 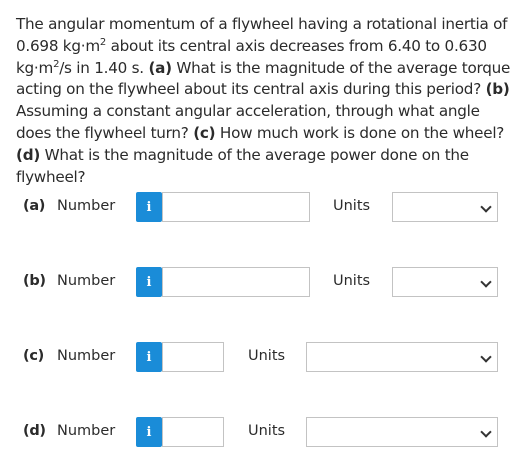 What do you see at coordinates (402, 357) in the screenshot?
I see `units-select-c` at bounding box center [402, 357].